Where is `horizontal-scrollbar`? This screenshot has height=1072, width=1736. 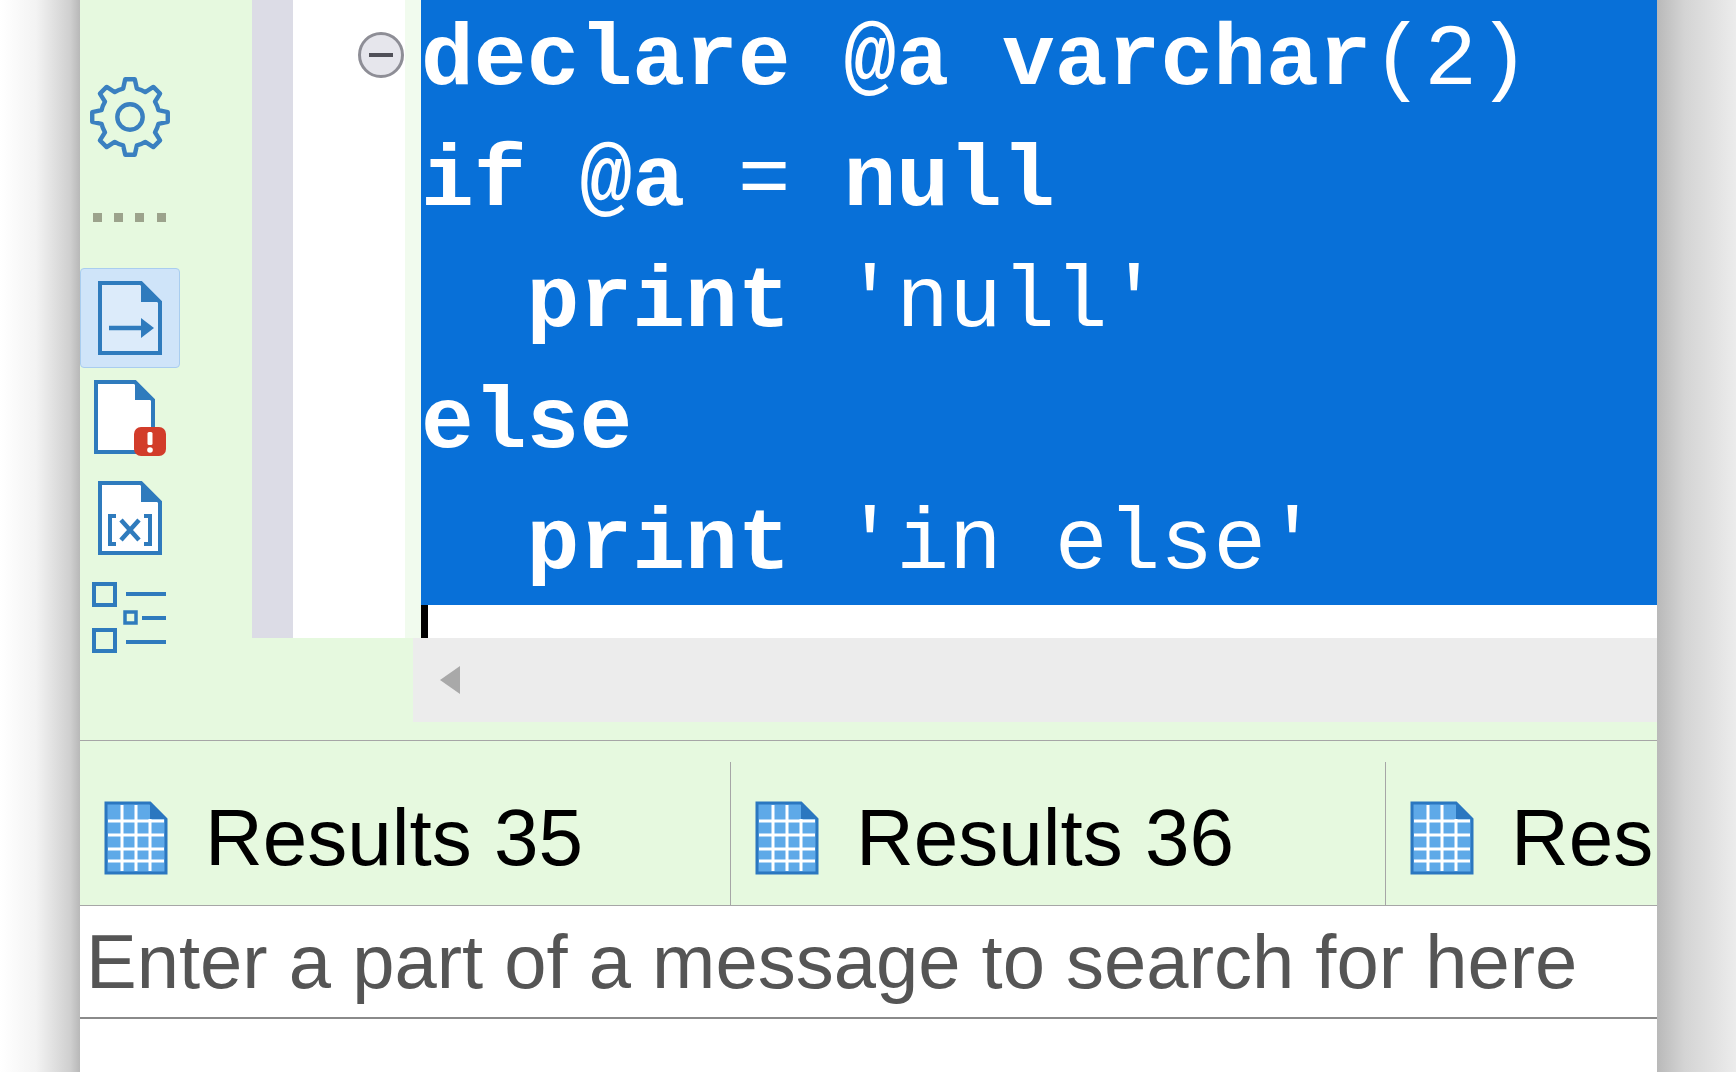 horizontal-scrollbar is located at coordinates (1035, 680).